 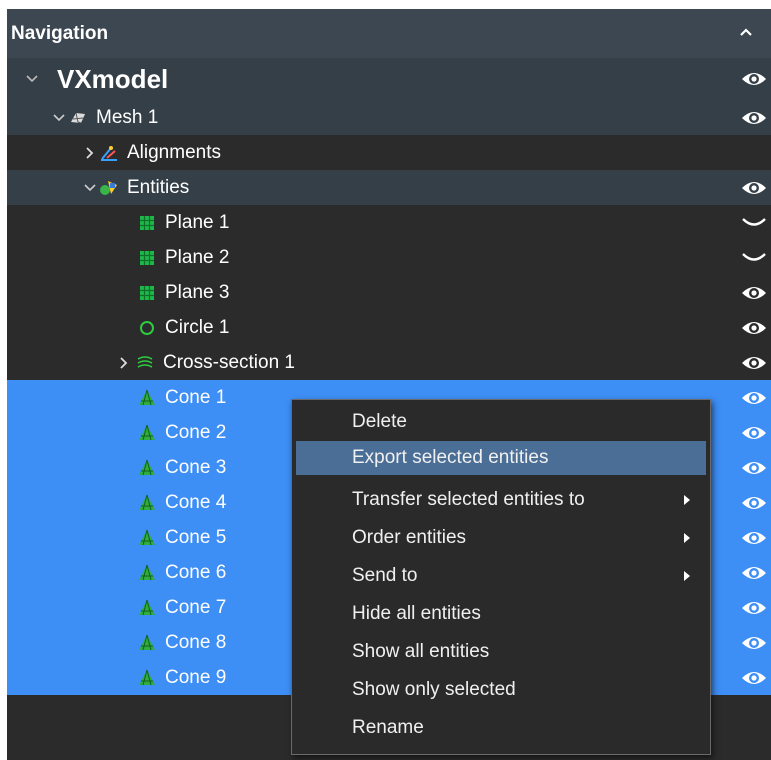 I want to click on entities-label: Entities, so click(x=158, y=187).